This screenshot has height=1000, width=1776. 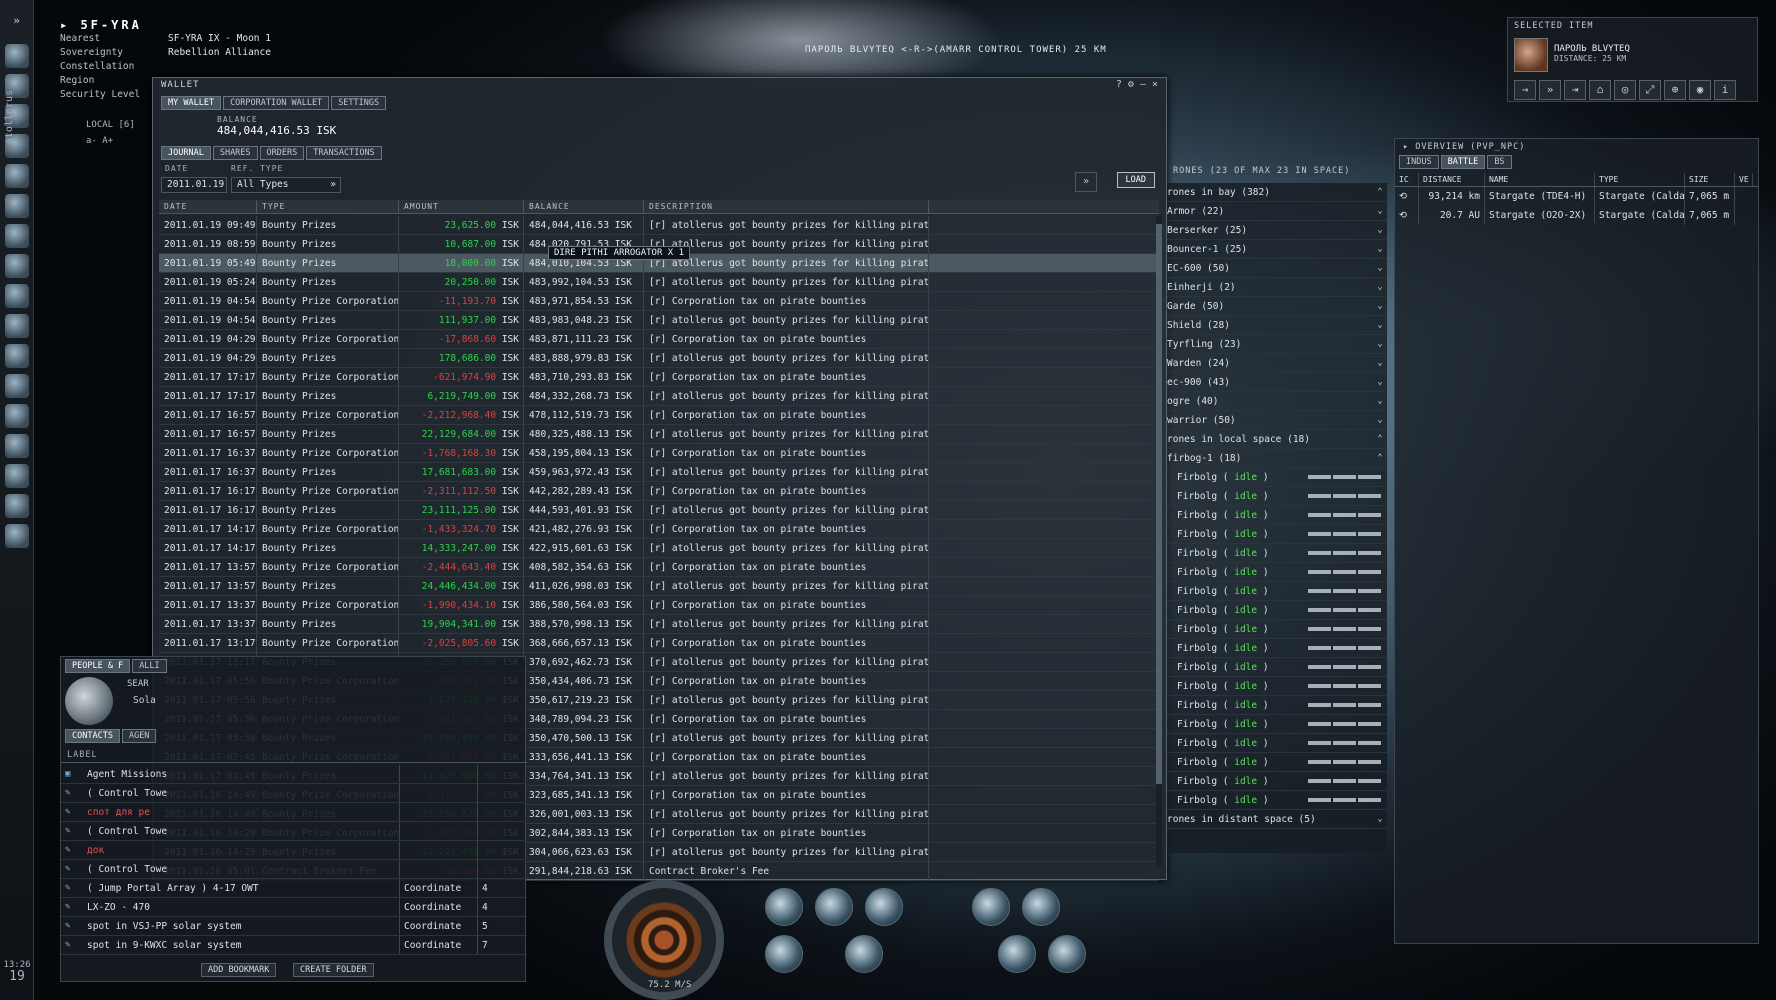 What do you see at coordinates (1159, 504) in the screenshot?
I see `scroll-thumb` at bounding box center [1159, 504].